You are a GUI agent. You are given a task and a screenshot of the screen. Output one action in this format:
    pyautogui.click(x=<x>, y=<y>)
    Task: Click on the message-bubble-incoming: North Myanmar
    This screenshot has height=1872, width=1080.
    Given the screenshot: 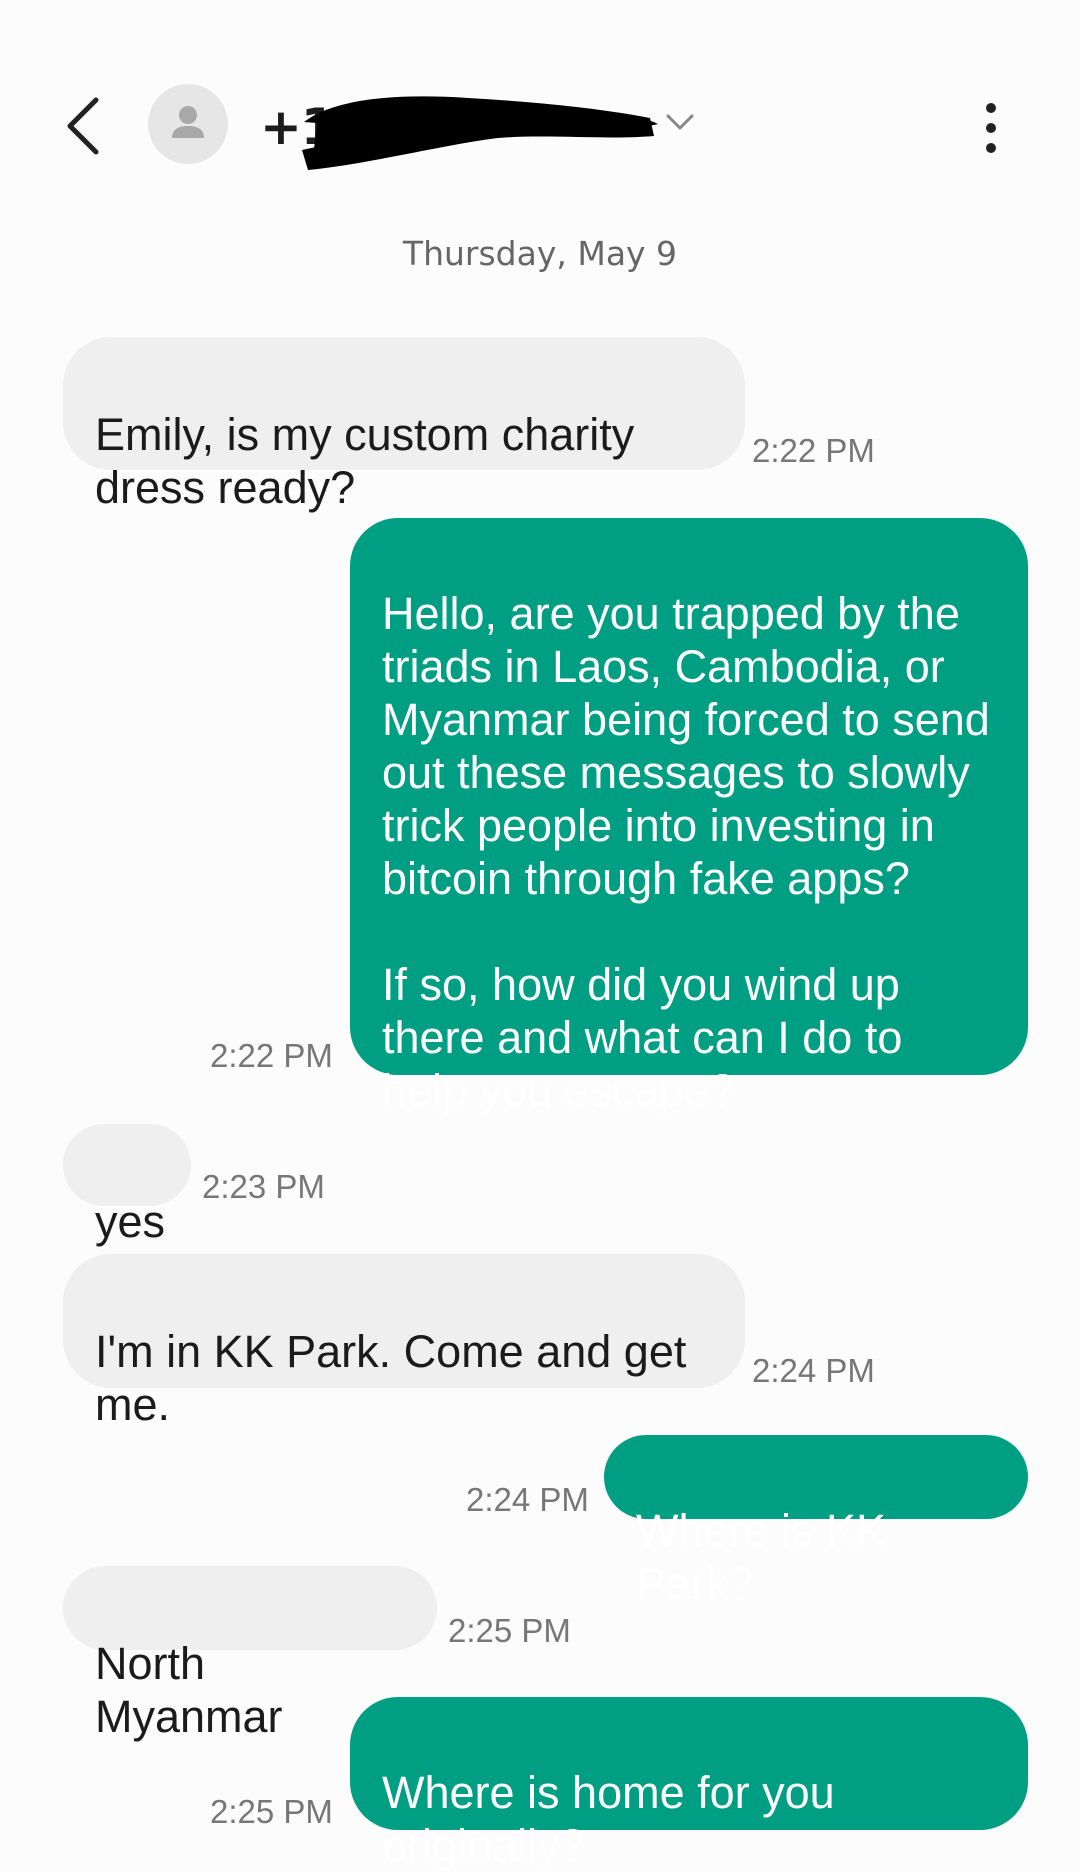 What is the action you would take?
    pyautogui.click(x=250, y=1654)
    